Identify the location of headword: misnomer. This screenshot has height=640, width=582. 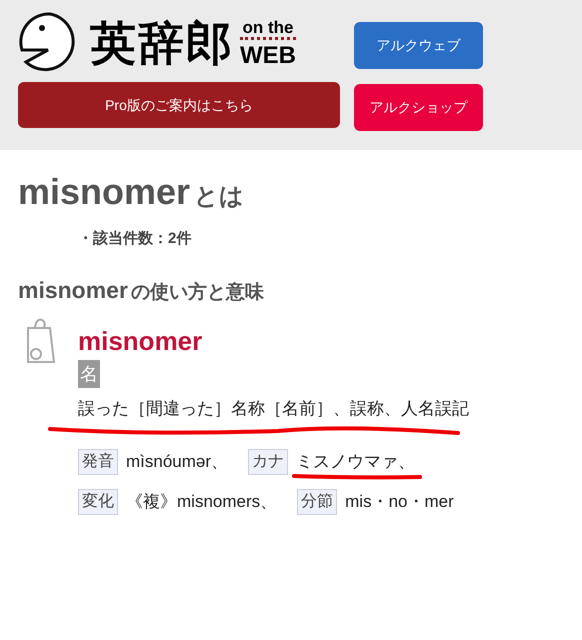
(140, 341).